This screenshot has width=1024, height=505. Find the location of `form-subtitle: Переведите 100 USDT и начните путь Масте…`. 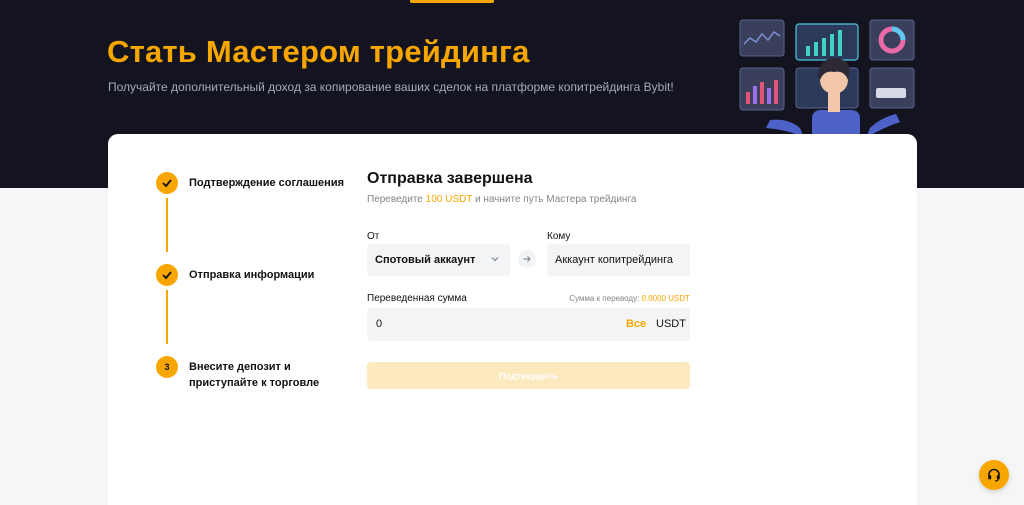

form-subtitle: Переведите 100 USDT и начните путь Масте… is located at coordinates (501, 199).